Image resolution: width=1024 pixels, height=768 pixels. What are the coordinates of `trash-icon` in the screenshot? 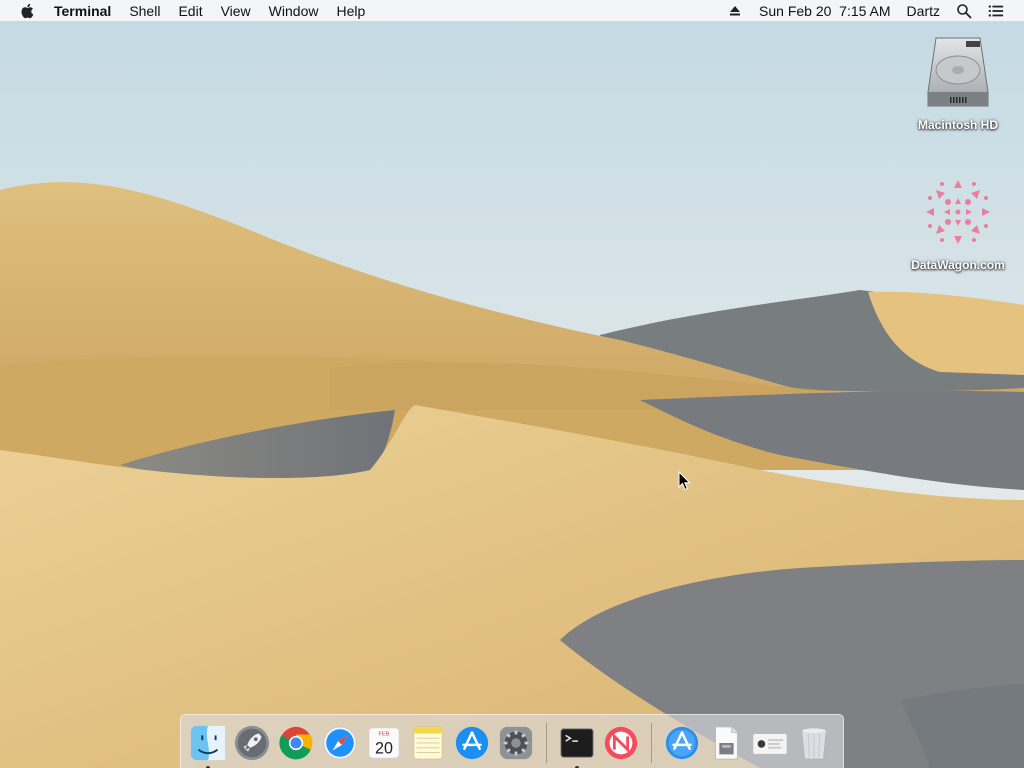 It's located at (814, 743).